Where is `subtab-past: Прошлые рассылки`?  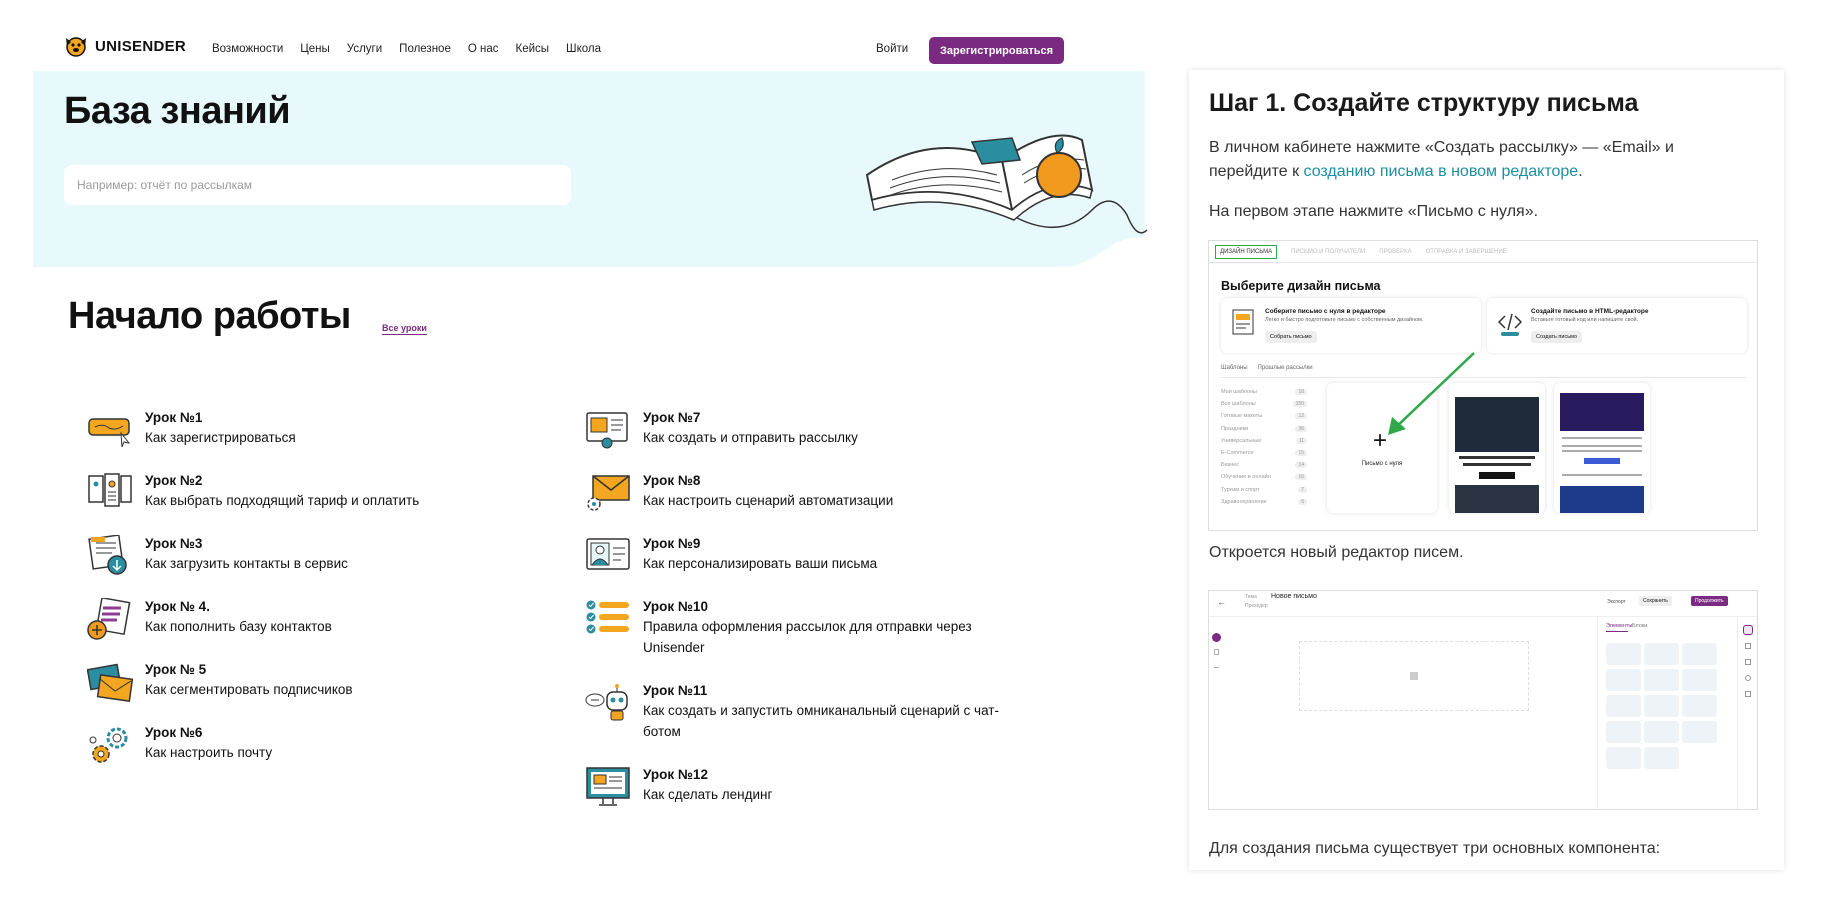
subtab-past: Прошлые рассылки is located at coordinates (1285, 368).